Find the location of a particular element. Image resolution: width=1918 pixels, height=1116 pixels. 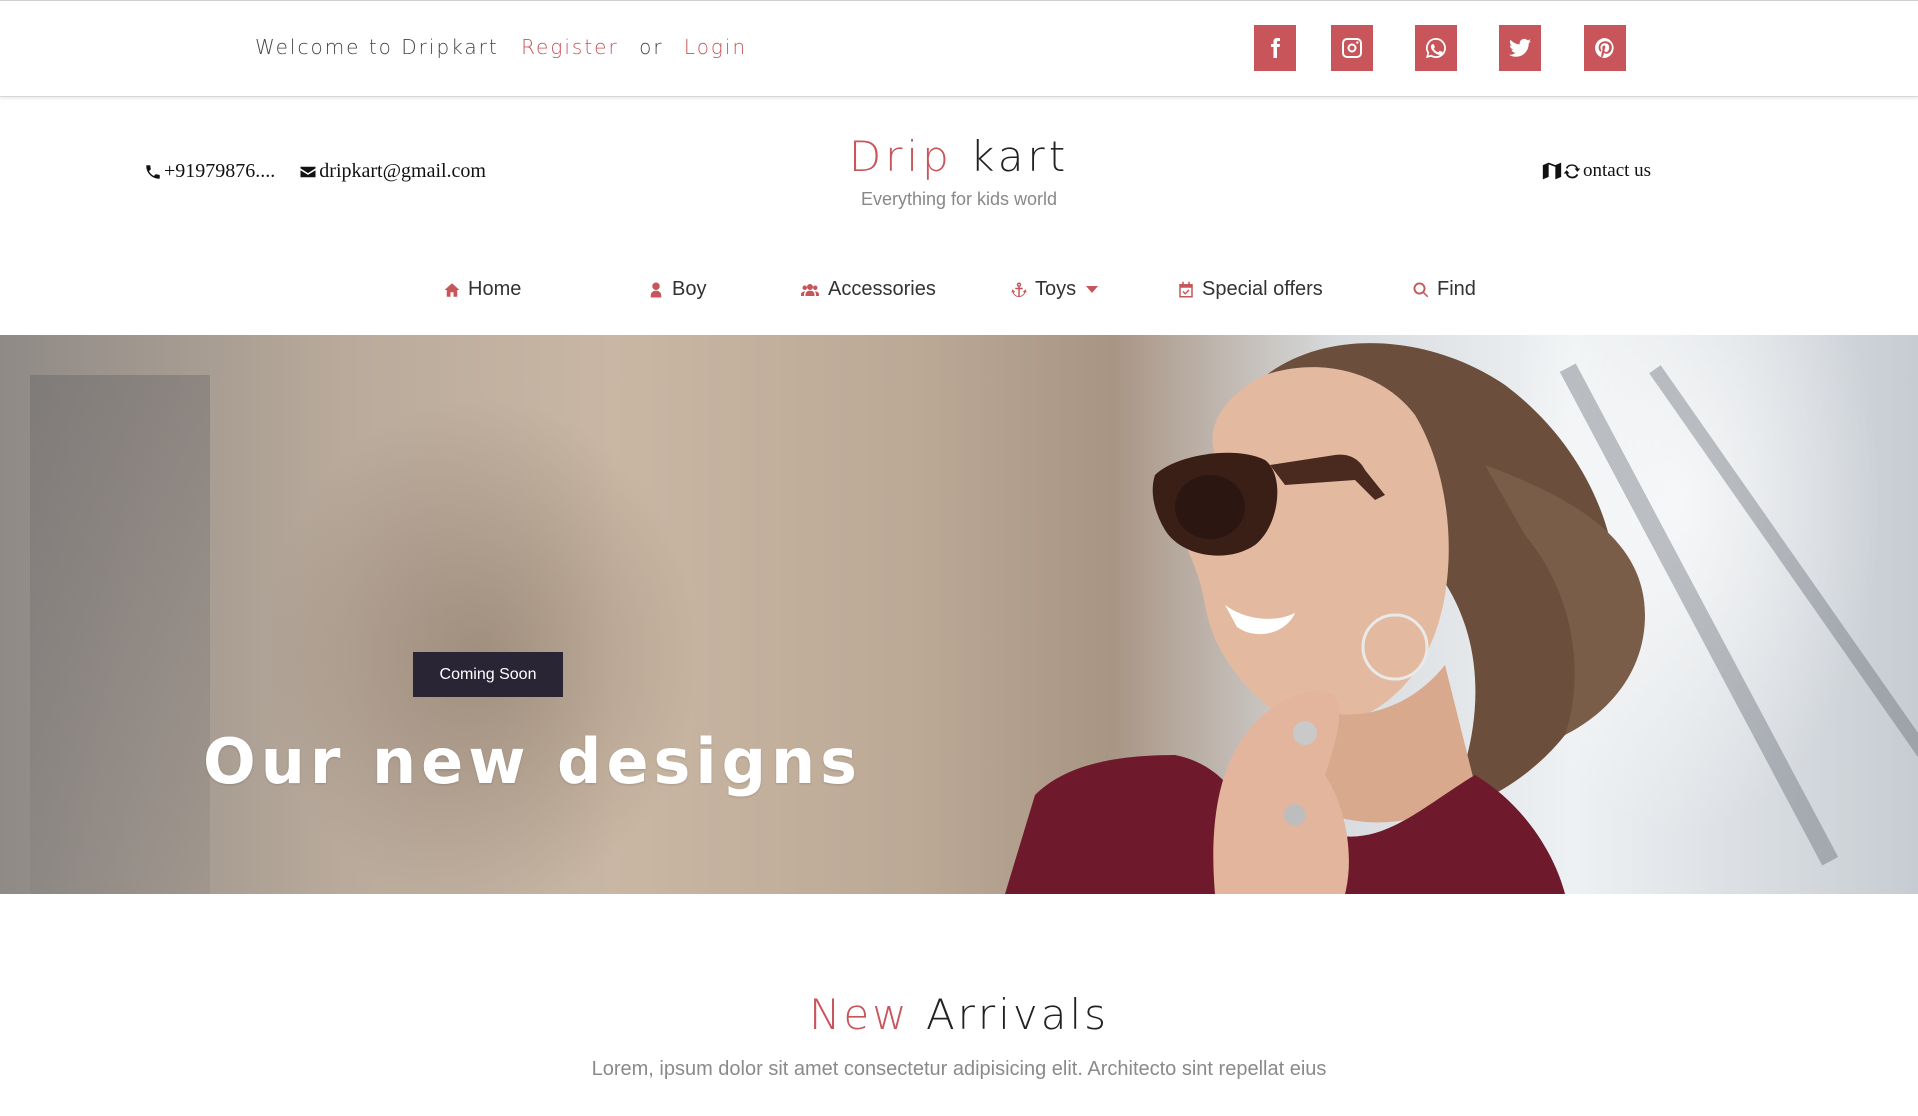

contact-us-link: ontact us is located at coordinates (1596, 171).